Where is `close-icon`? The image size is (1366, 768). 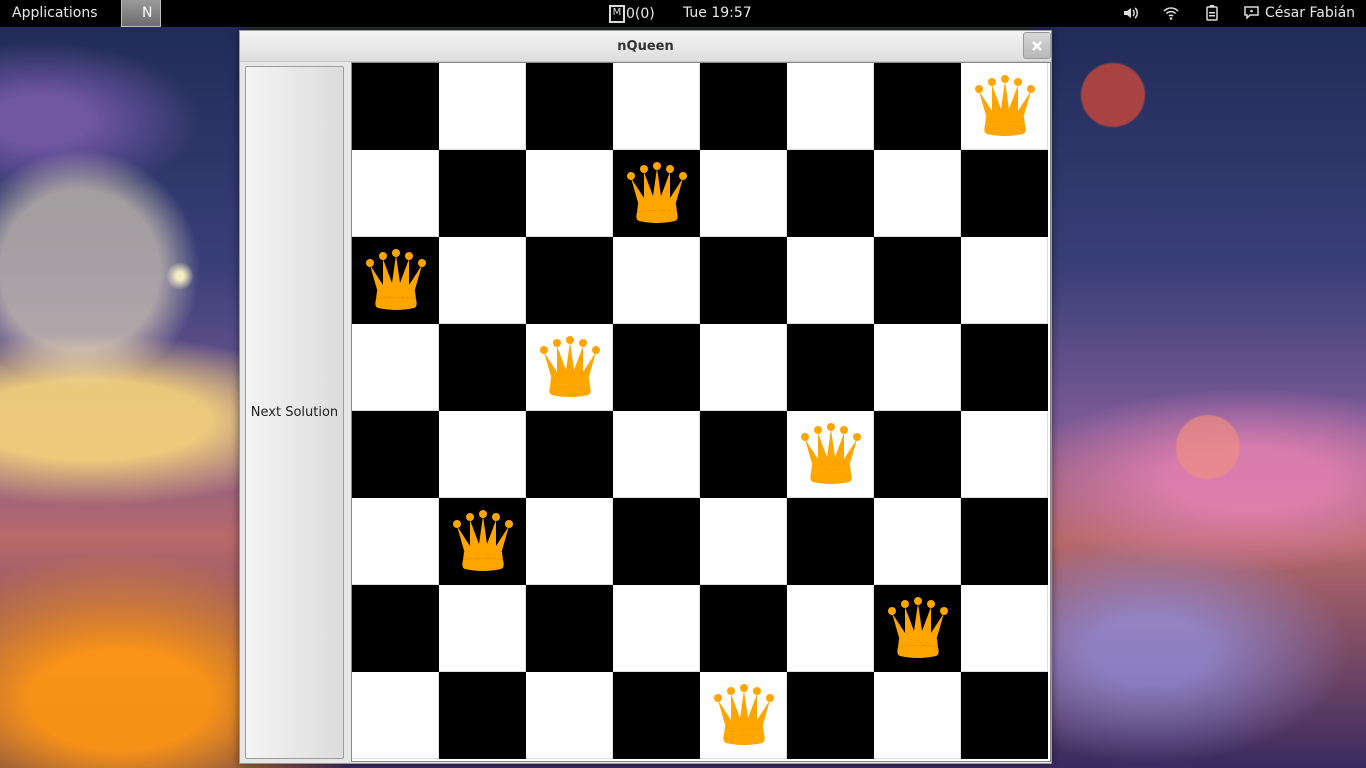
close-icon is located at coordinates (1037, 45).